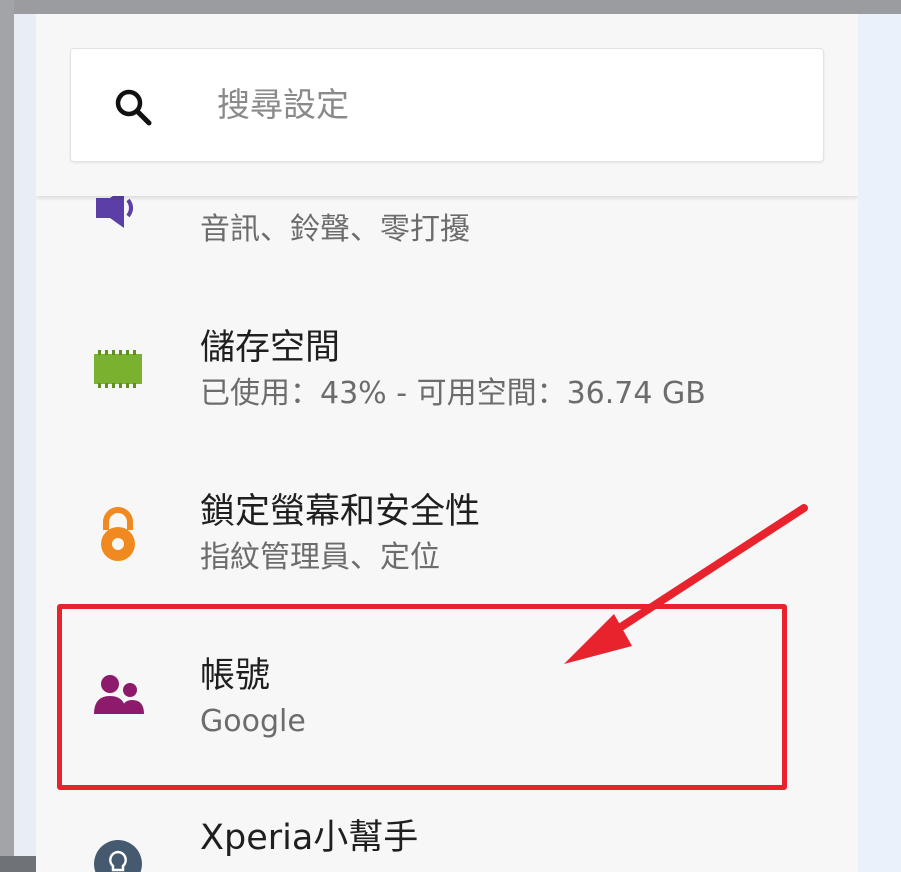  Describe the element at coordinates (450, 7) in the screenshot. I see `window-frame-top` at that location.